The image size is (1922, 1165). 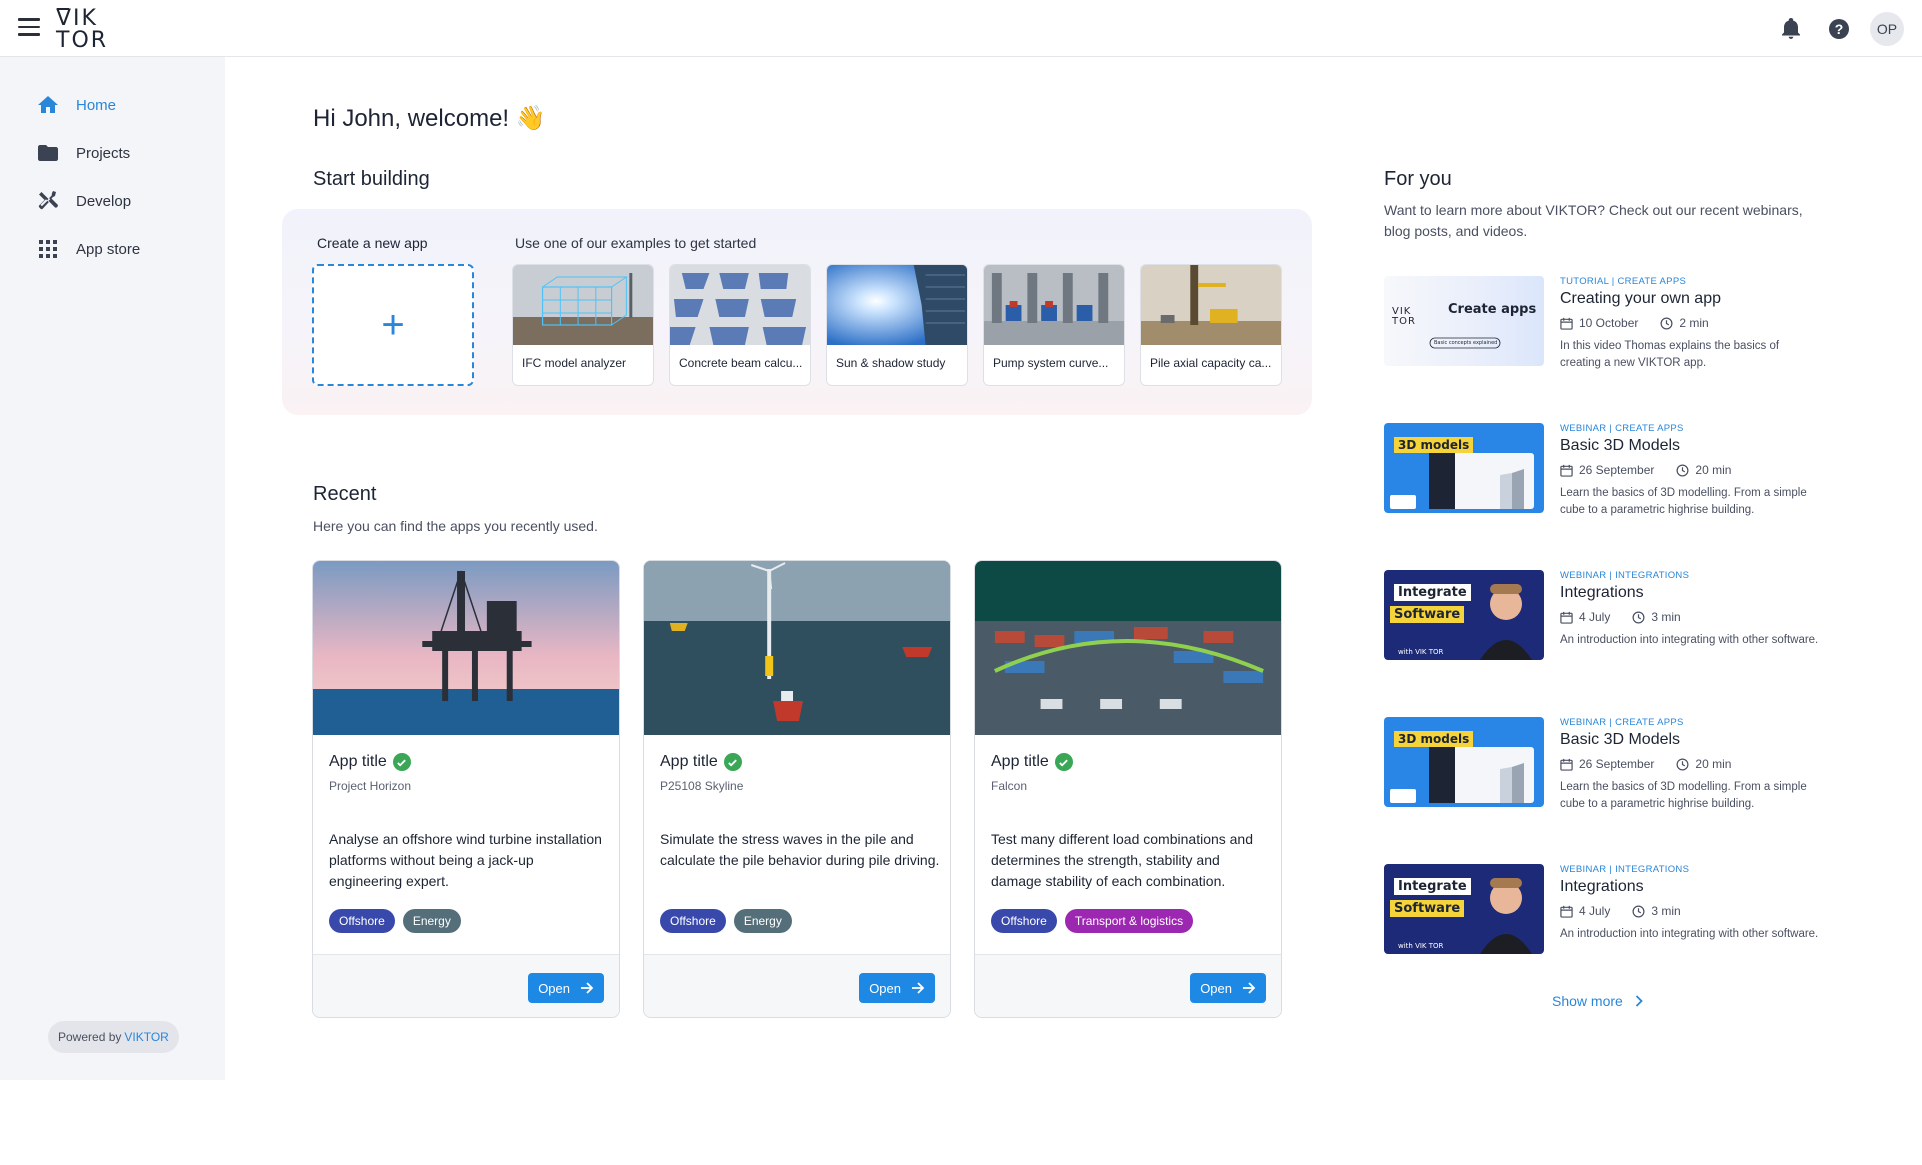 I want to click on sidebar-item-projects: Projects, so click(x=83, y=153).